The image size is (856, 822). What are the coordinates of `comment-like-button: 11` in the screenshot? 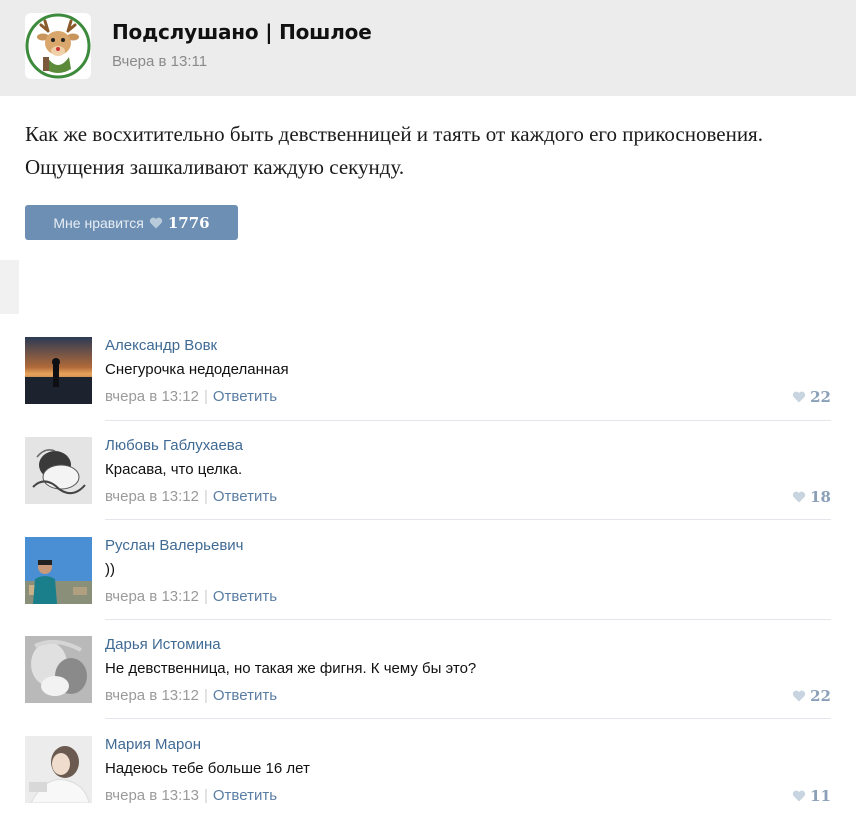 It's located at (811, 796).